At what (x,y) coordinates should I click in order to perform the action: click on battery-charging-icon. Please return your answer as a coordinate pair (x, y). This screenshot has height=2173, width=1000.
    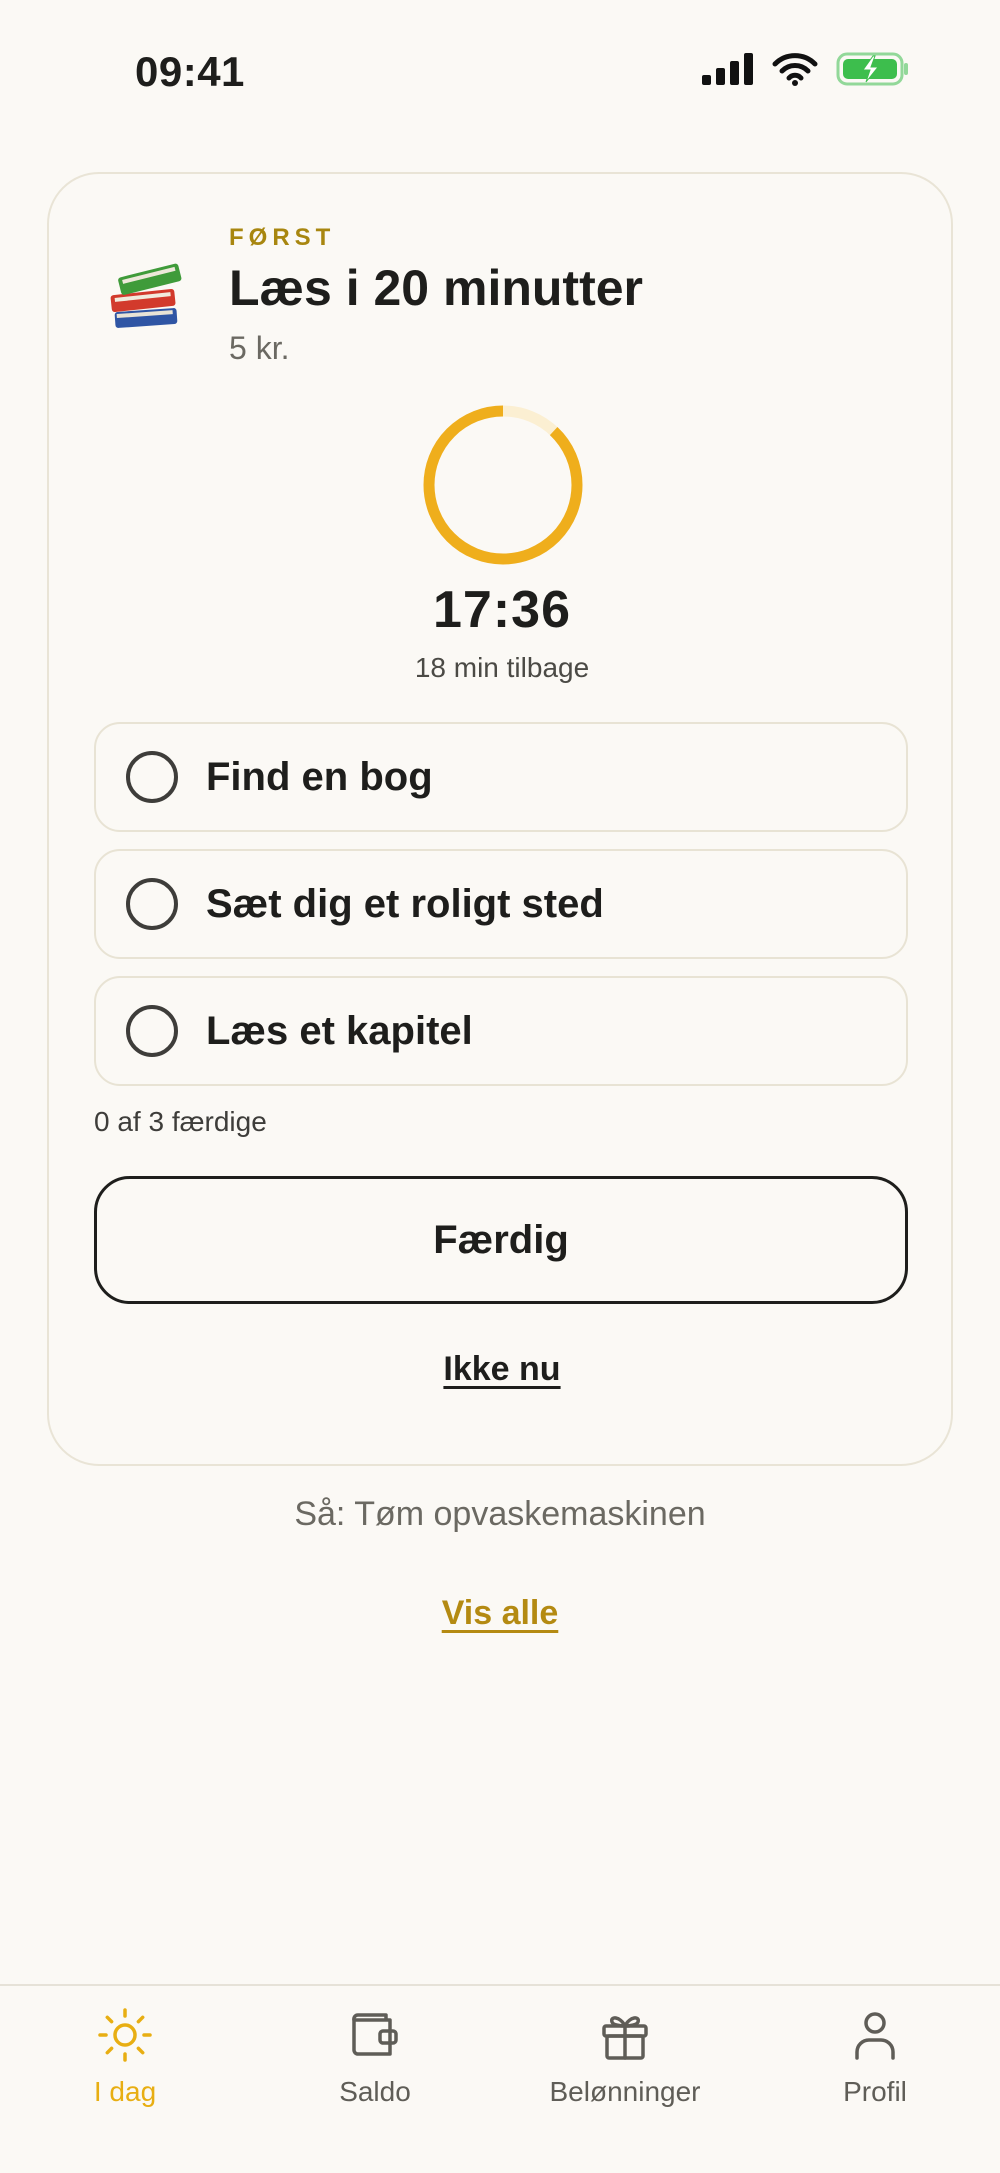
    Looking at the image, I should click on (872, 69).